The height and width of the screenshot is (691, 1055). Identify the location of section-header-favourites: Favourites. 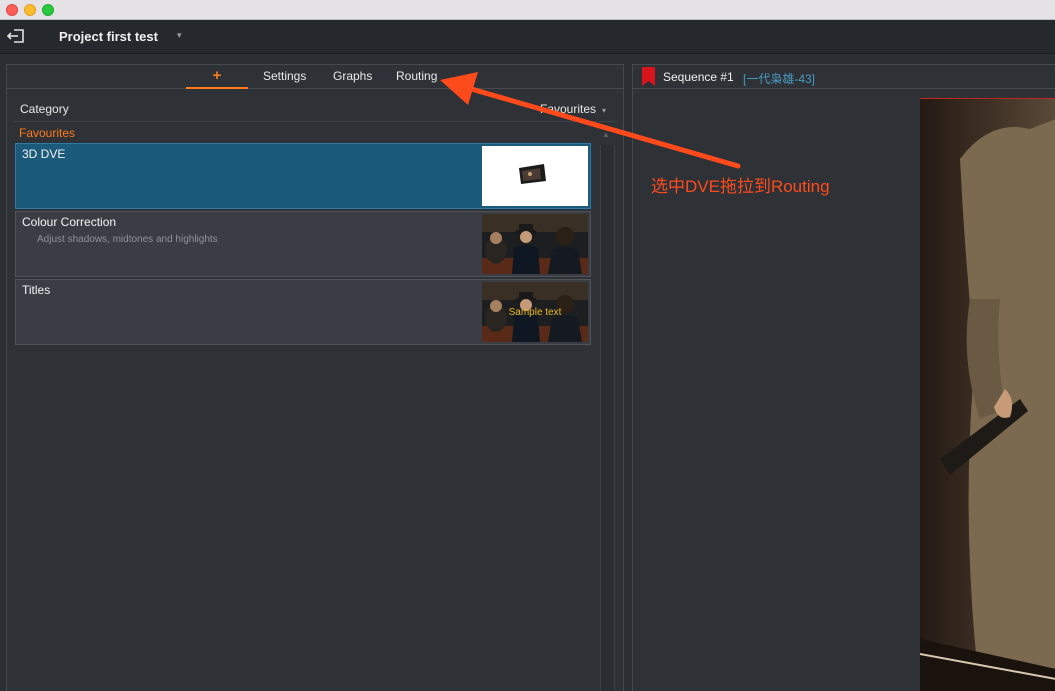
(47, 133).